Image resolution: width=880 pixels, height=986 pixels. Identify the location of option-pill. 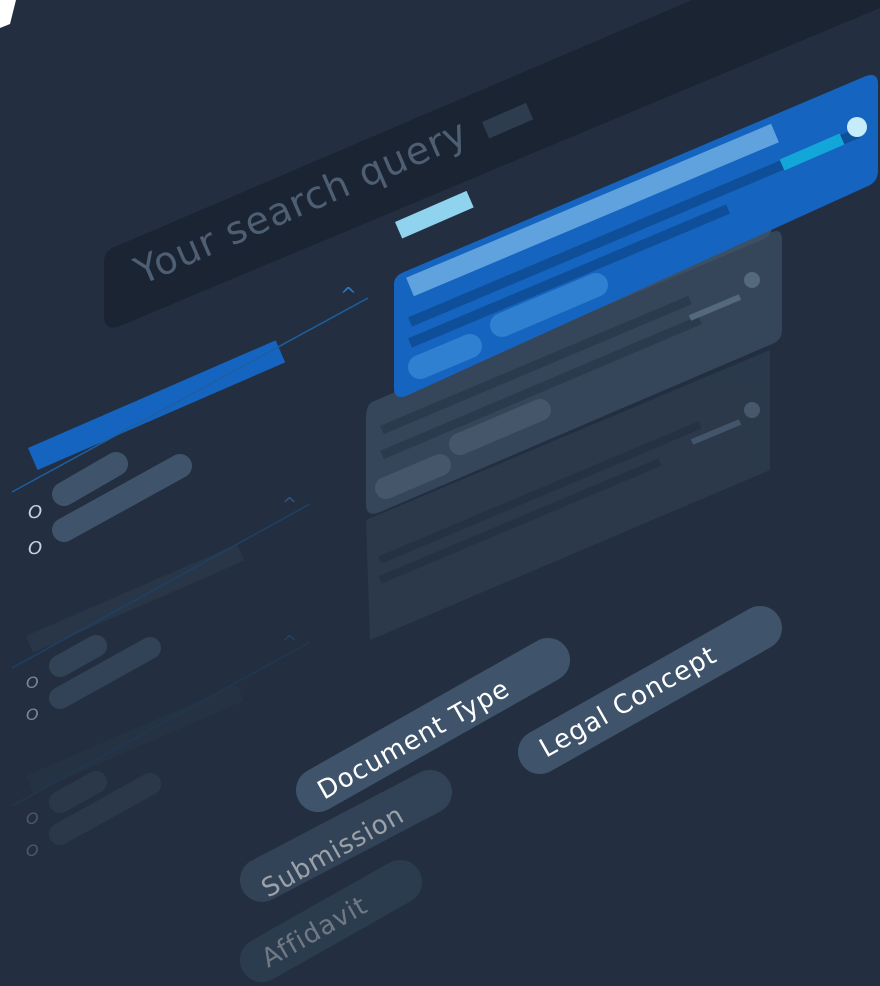
(90, 479).